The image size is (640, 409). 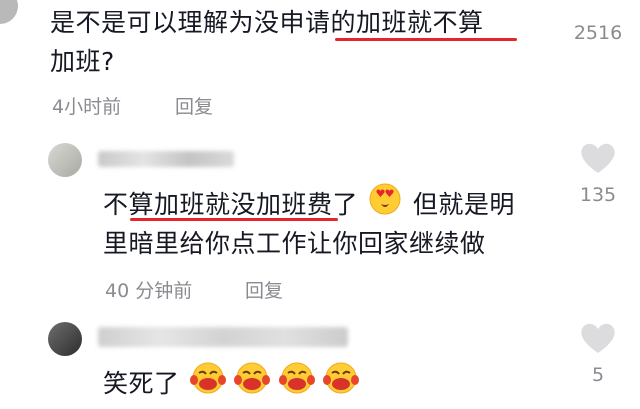 I want to click on comment-text-part-a: 不算加班就没加班费了, so click(x=231, y=204).